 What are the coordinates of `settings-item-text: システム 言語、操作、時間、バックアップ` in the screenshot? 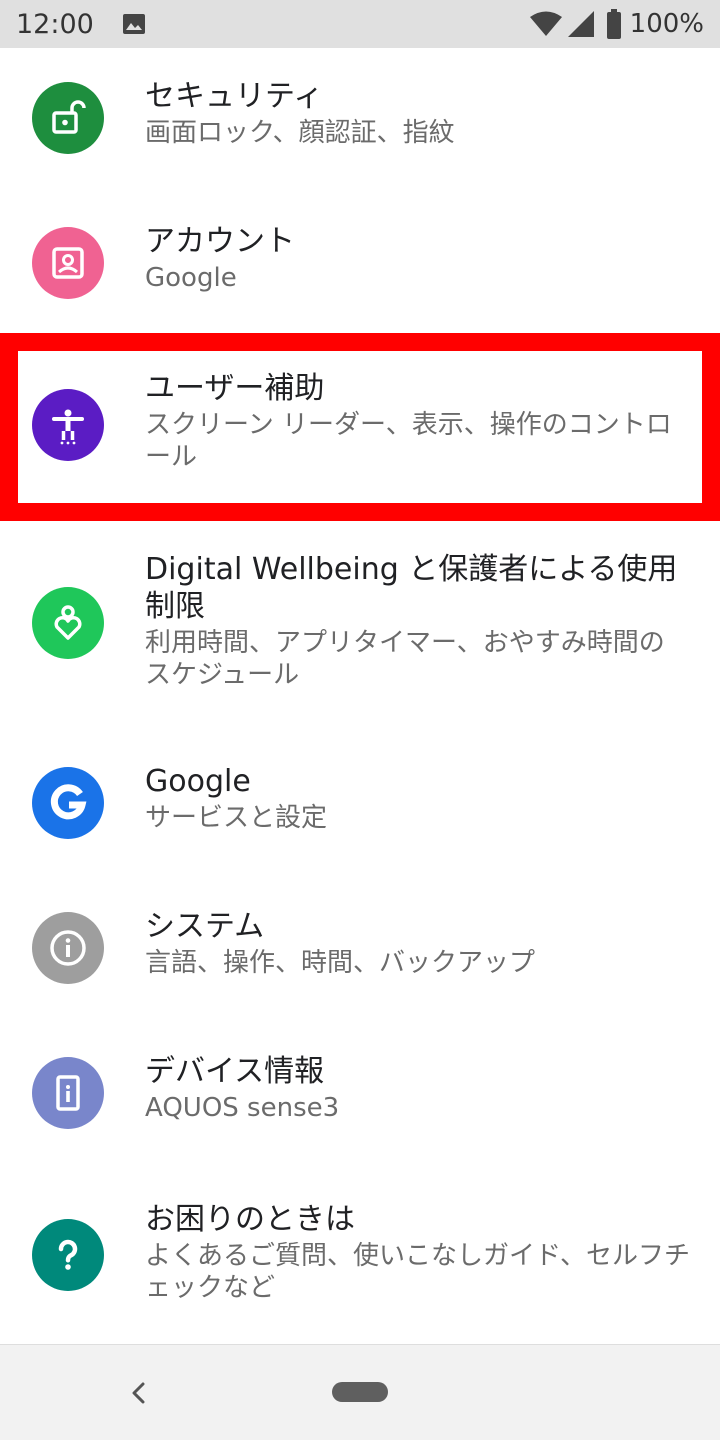 It's located at (417, 943).